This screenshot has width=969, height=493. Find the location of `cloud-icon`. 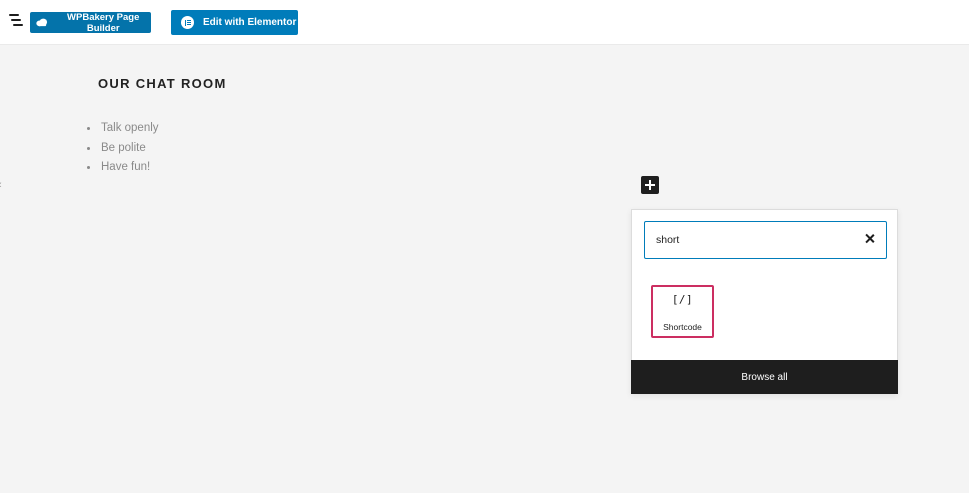

cloud-icon is located at coordinates (42, 22).